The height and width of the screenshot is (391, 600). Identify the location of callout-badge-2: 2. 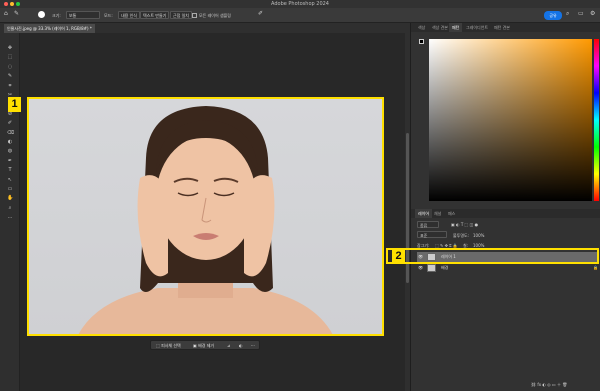
(398, 256).